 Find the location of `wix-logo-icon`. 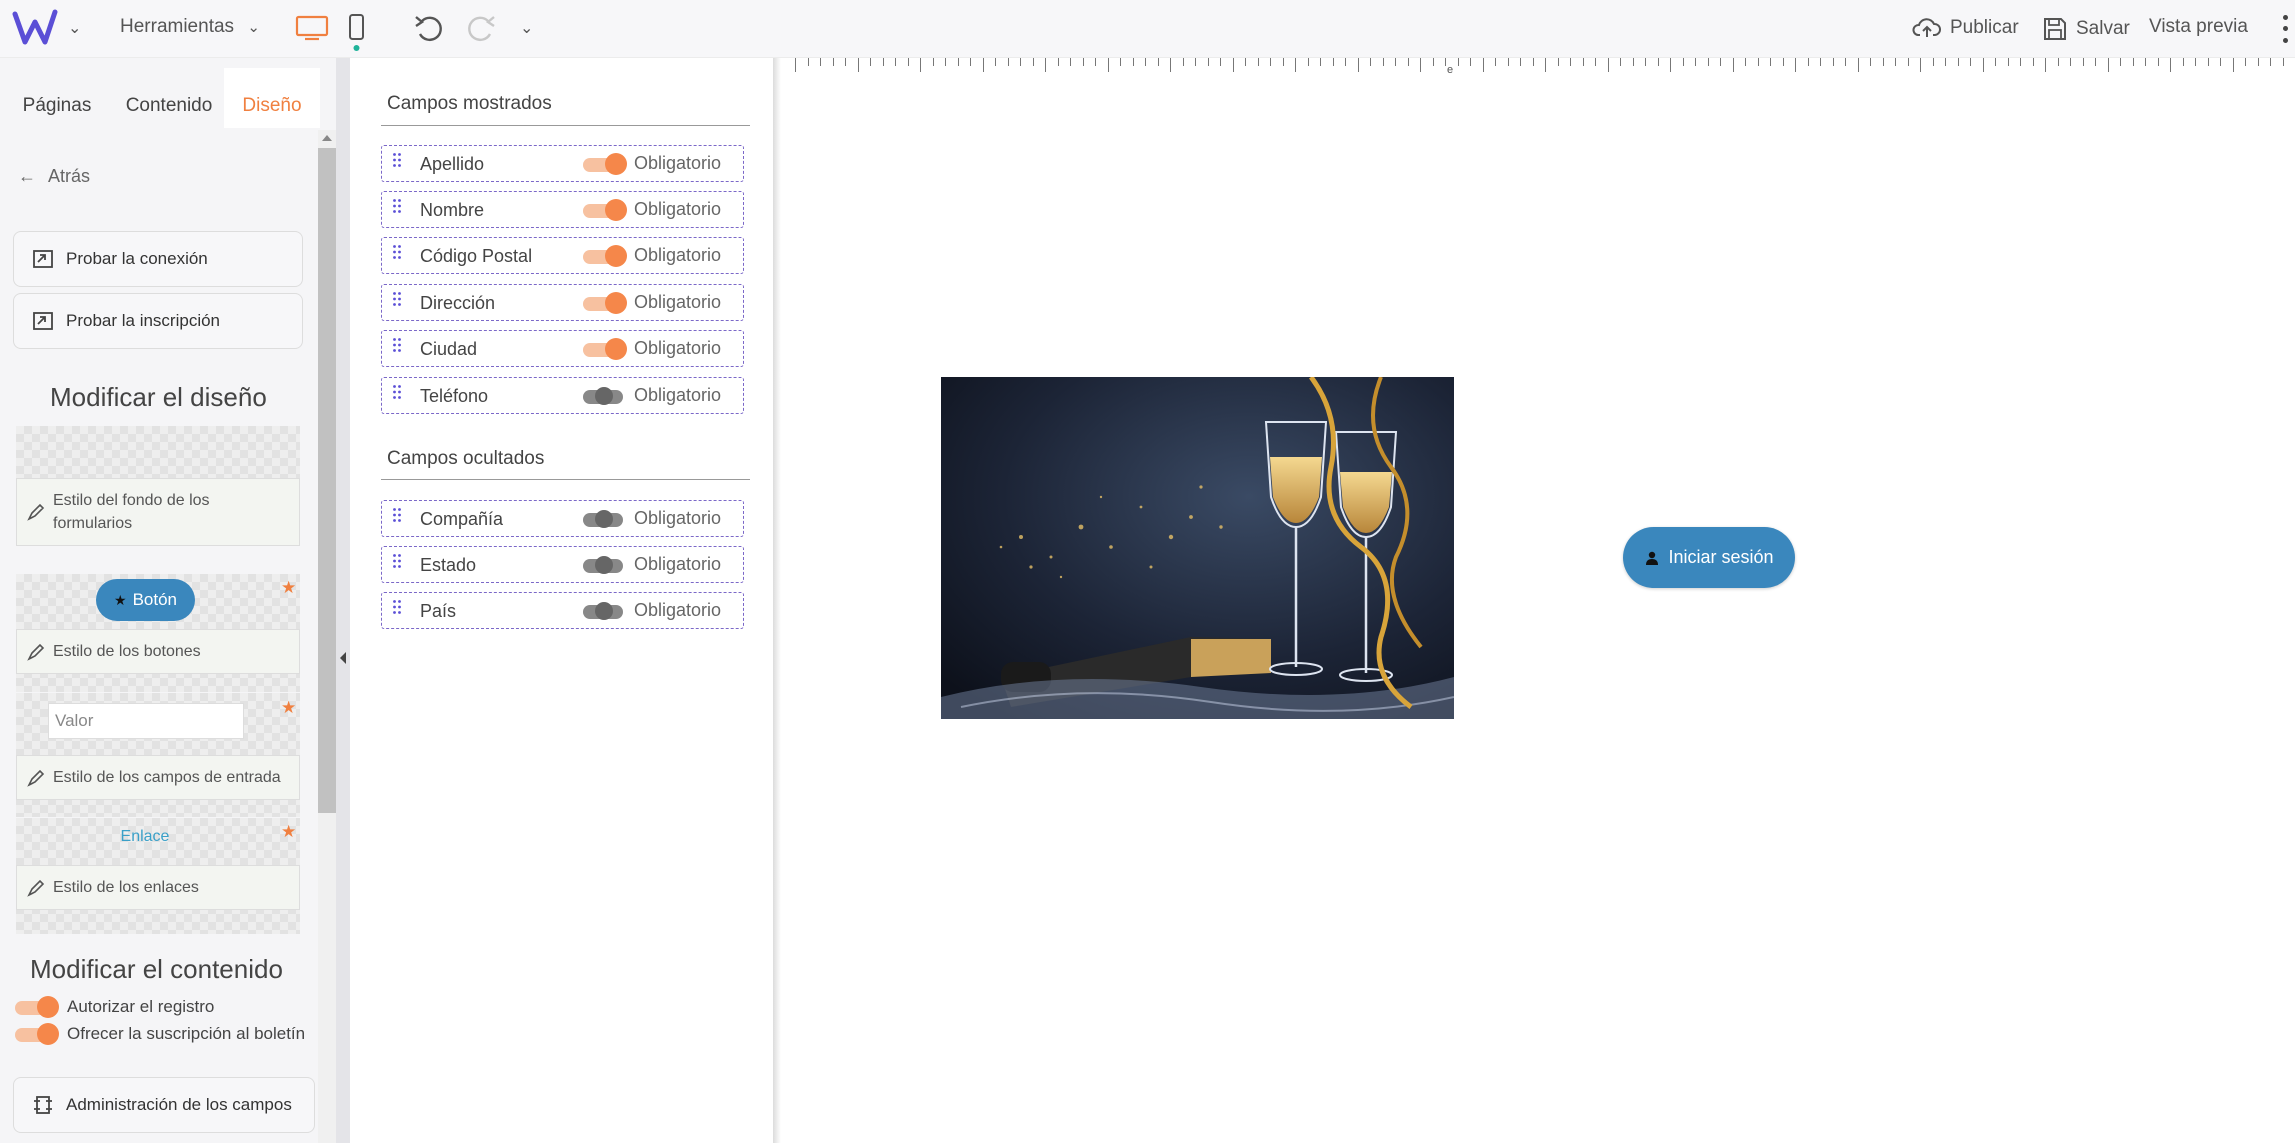

wix-logo-icon is located at coordinates (35, 28).